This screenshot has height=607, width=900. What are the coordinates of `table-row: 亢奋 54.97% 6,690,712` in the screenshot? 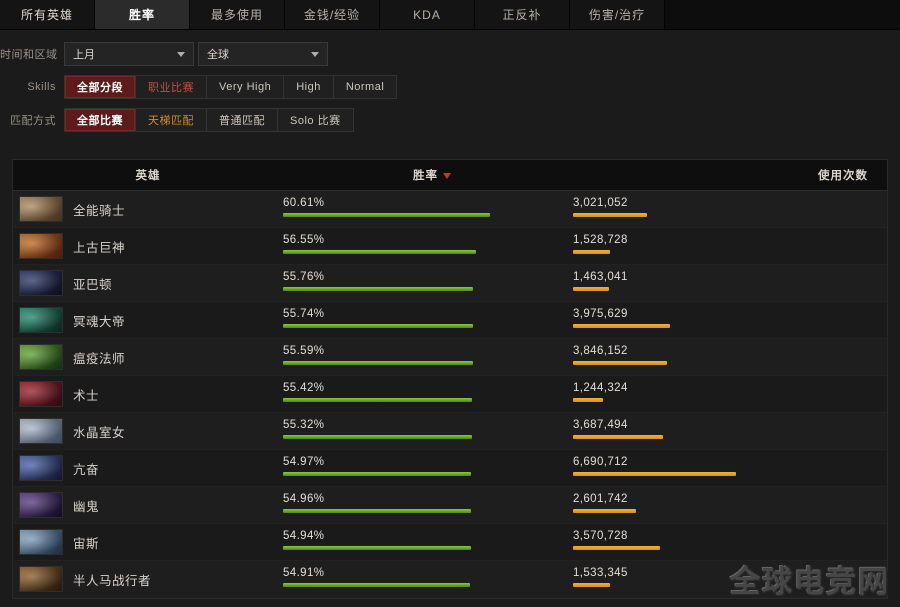 It's located at (450, 468).